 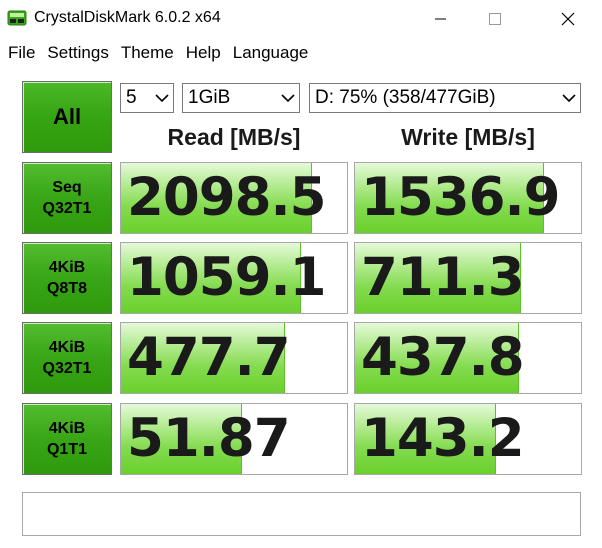 I want to click on window-title: CrystalDiskMark 6.0.2 x64, so click(x=127, y=17).